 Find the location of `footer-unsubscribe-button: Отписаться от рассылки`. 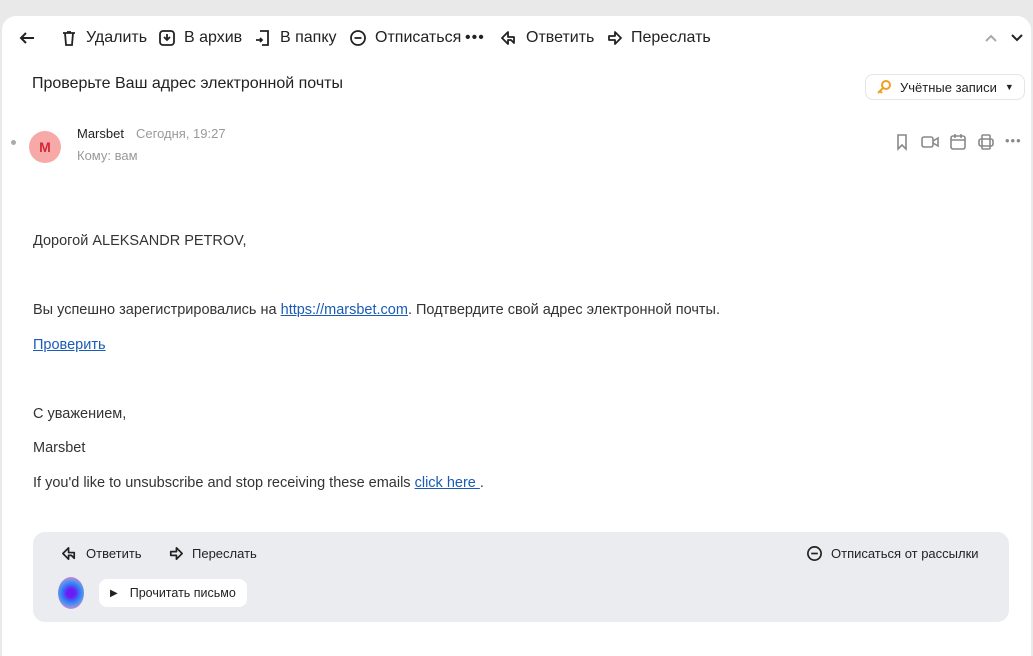

footer-unsubscribe-button: Отписаться от рассылки is located at coordinates (892, 553).